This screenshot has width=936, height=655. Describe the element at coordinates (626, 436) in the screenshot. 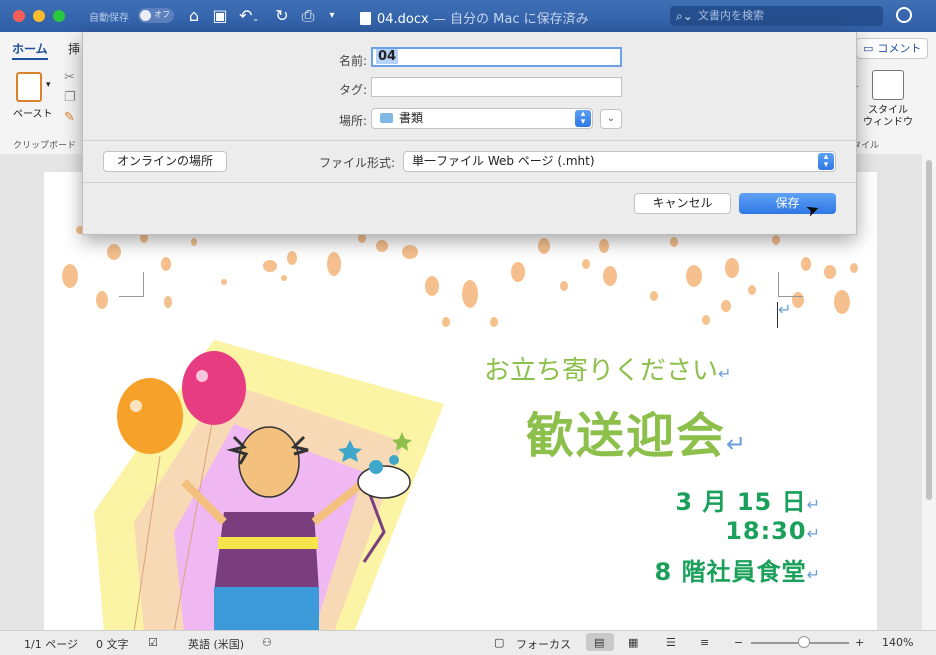

I see `event-title-text: 歓送迎会` at that location.